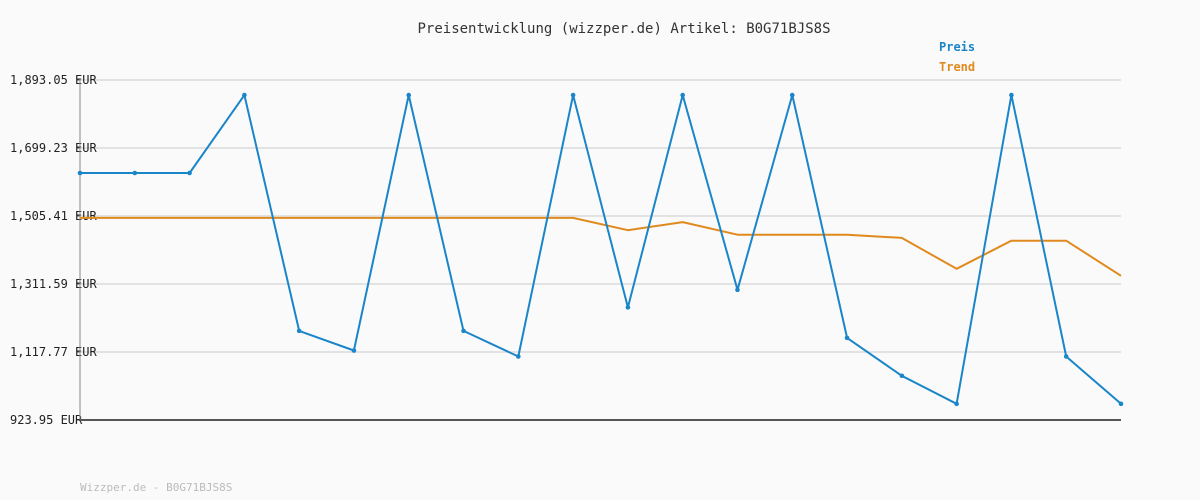  What do you see at coordinates (957, 57) in the screenshot?
I see `legend: Preis Trend` at bounding box center [957, 57].